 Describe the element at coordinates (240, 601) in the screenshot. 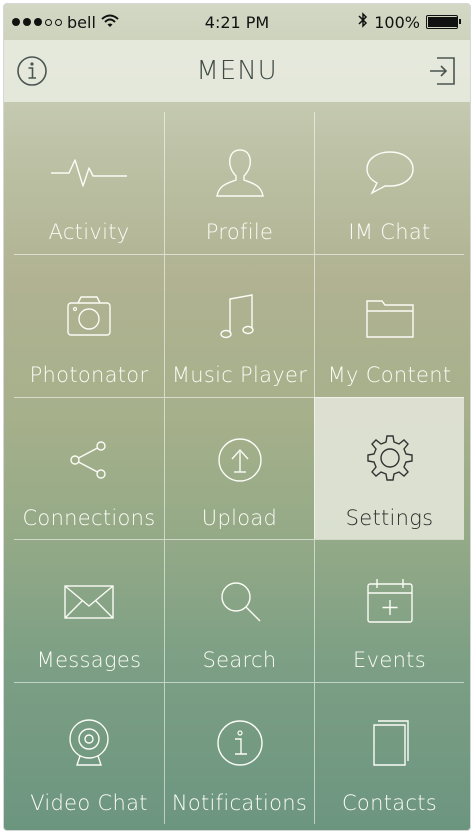

I see `search-icon` at that location.